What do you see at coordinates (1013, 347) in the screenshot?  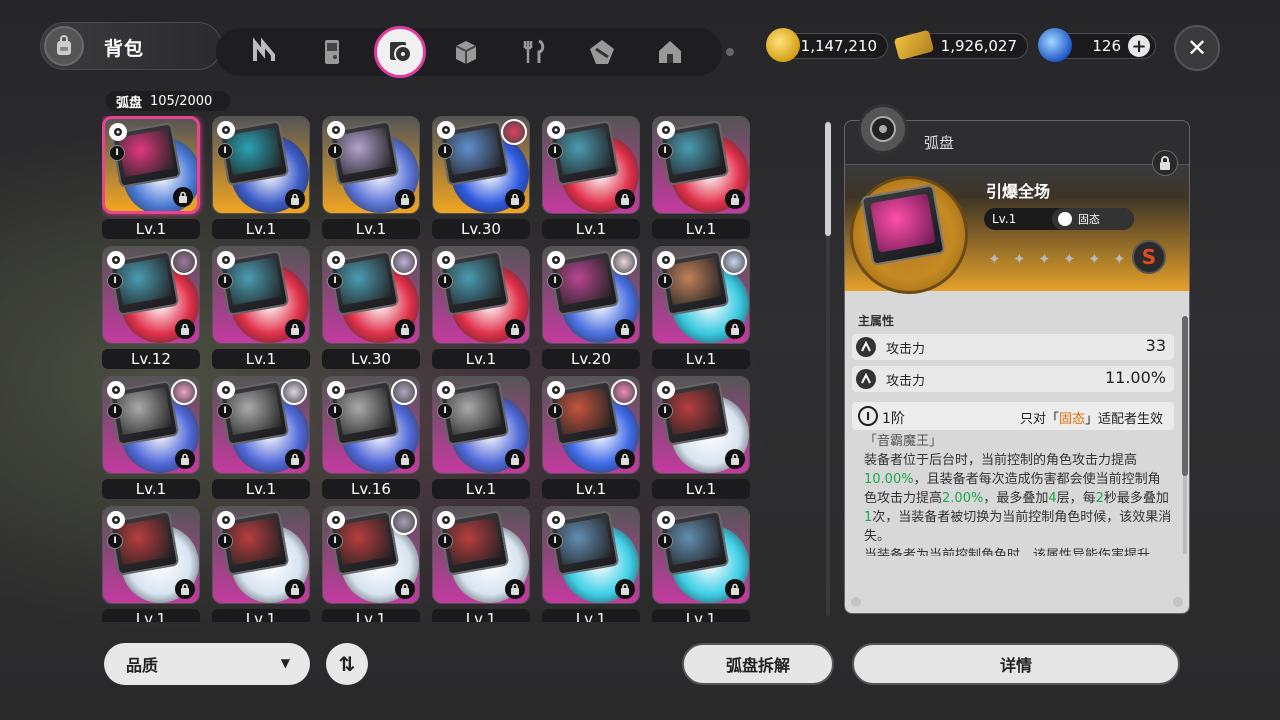 I see `stat-row: 攻击力 33` at bounding box center [1013, 347].